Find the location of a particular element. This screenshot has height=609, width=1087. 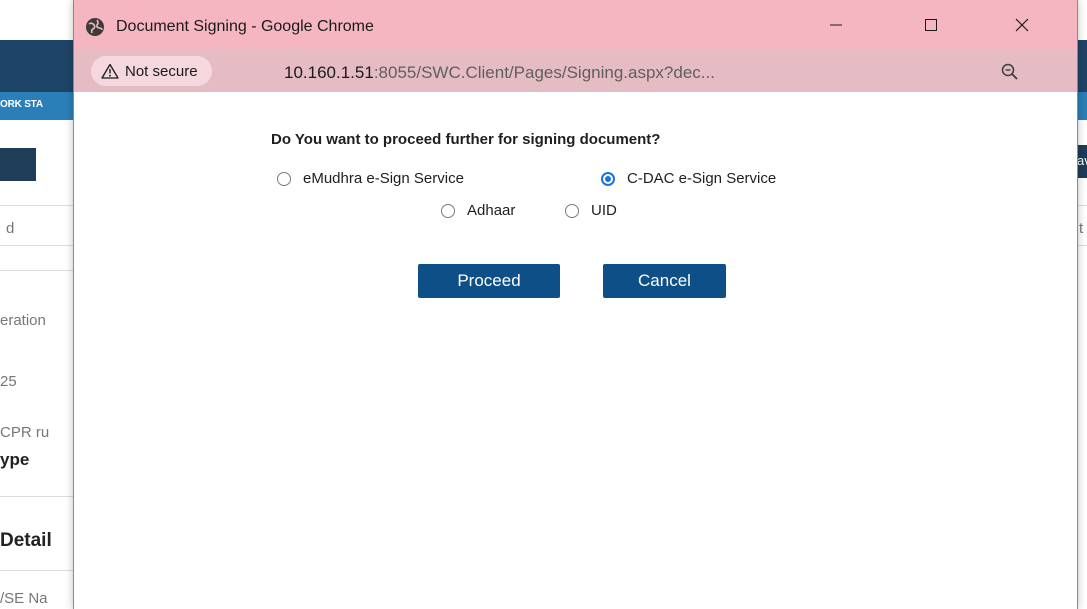

window-title: Document Signing - Google Chrome is located at coordinates (245, 26).